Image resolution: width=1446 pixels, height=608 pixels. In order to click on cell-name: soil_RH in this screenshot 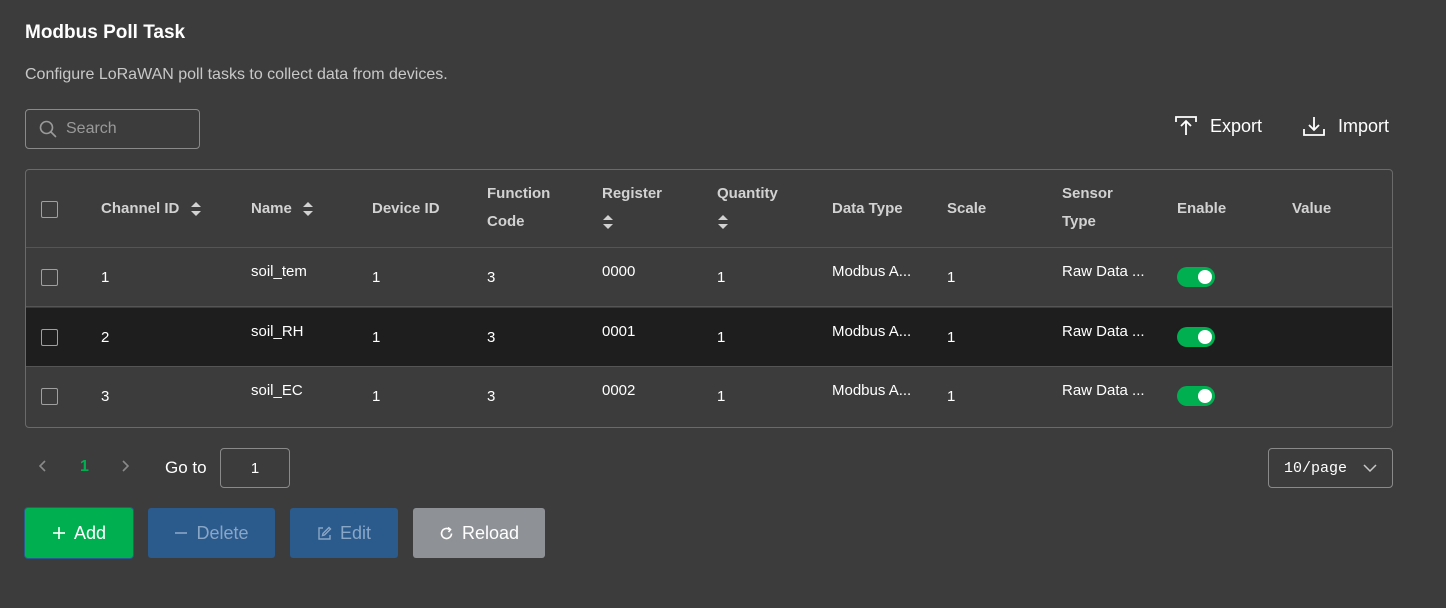, I will do `click(277, 331)`.